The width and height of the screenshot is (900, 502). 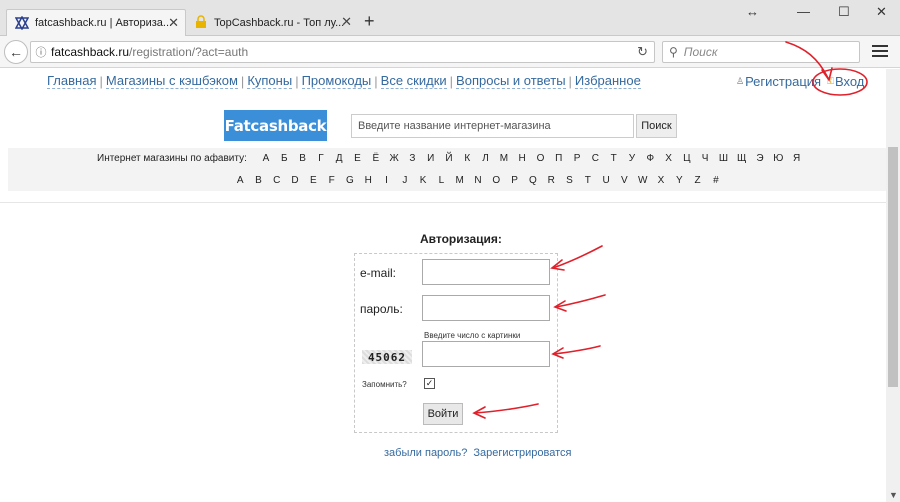 I want to click on vertical-scrollbar: ▼, so click(x=893, y=285).